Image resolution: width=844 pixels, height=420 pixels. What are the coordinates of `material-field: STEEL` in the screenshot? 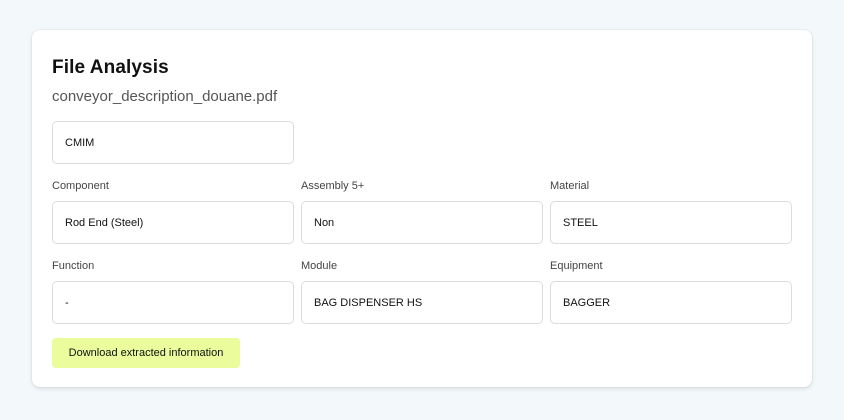 It's located at (671, 222).